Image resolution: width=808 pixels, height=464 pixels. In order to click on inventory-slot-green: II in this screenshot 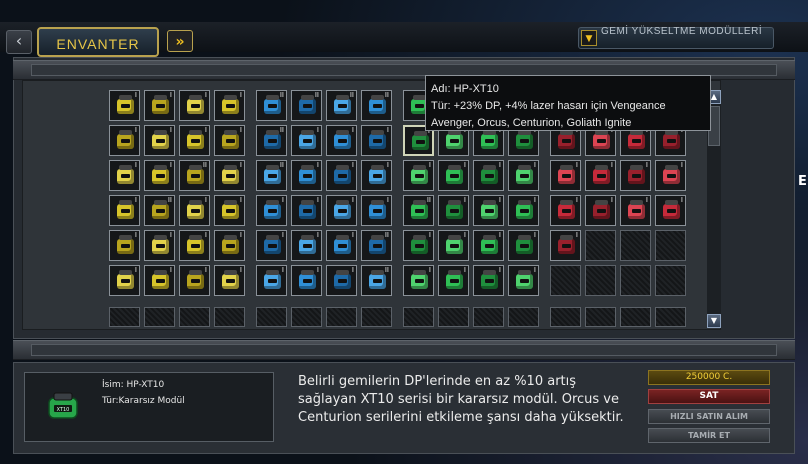, I will do `click(418, 210)`.